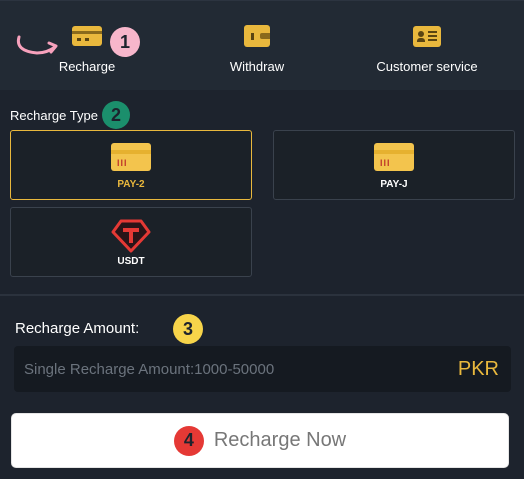  Describe the element at coordinates (427, 66) in the screenshot. I see `nav-item-label: Customer service` at that location.